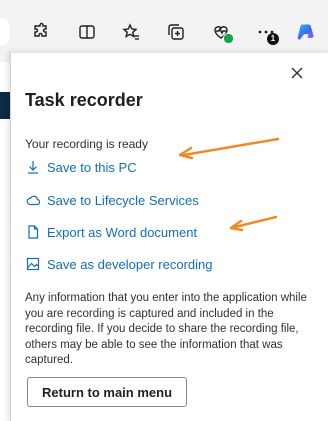 This screenshot has width=328, height=421. What do you see at coordinates (228, 38) in the screenshot?
I see `status-dot-icon` at bounding box center [228, 38].